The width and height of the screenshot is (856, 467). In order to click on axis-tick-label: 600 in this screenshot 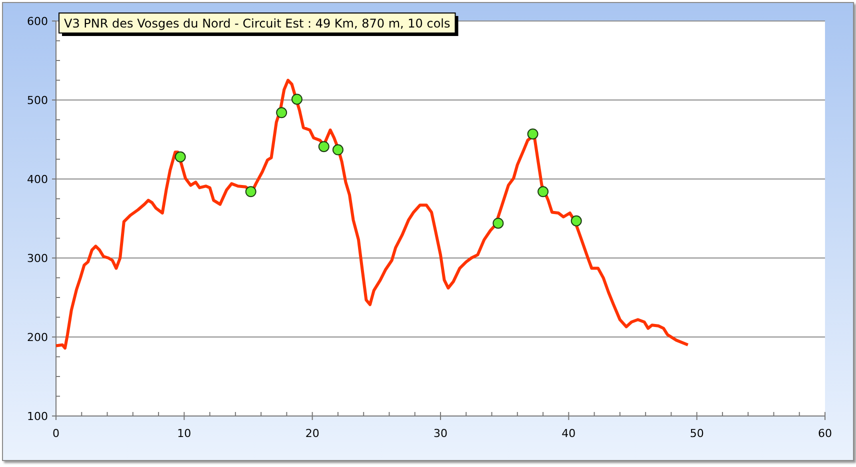, I will do `click(37, 21)`.